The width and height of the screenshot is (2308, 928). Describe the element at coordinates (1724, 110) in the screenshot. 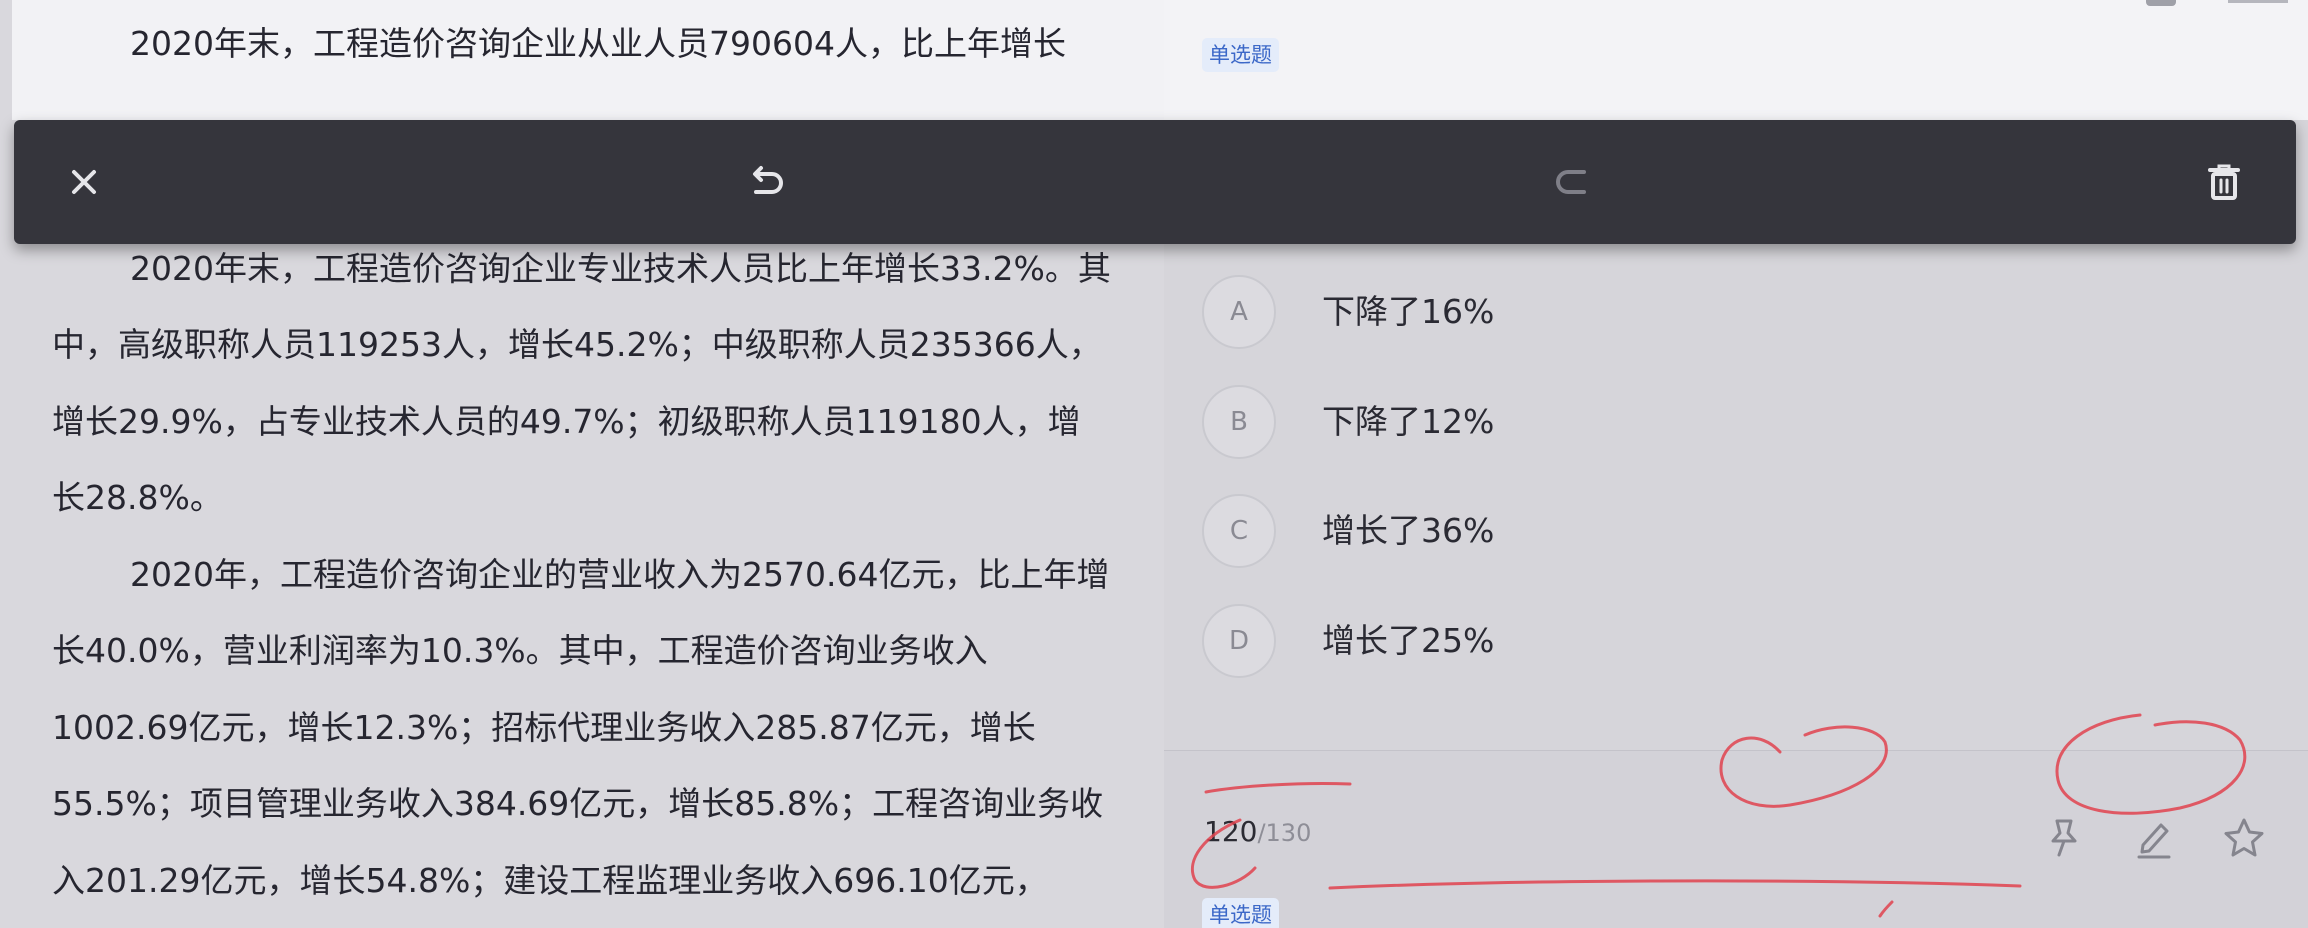

I see `question-stem-obscured` at that location.